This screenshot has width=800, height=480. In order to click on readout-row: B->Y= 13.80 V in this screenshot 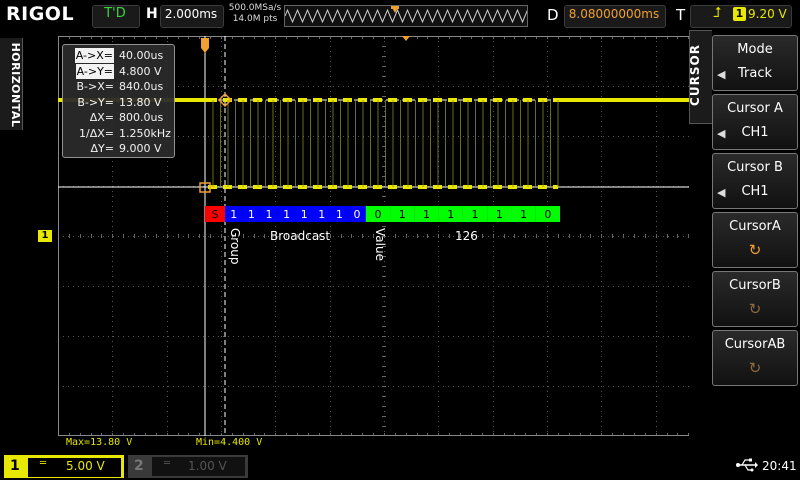, I will do `click(118, 102)`.